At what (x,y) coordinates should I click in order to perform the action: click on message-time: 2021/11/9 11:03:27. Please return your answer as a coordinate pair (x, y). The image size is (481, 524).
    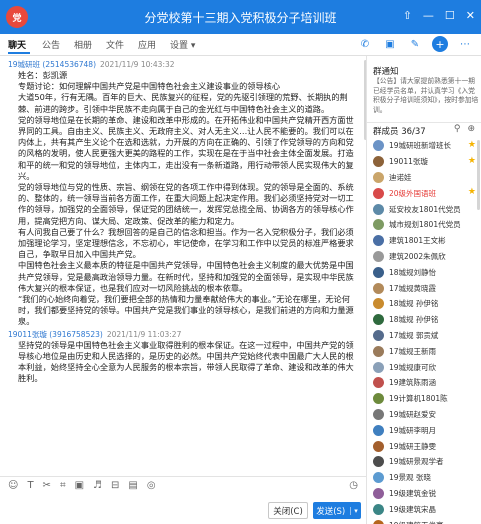
    Looking at the image, I should click on (144, 334).